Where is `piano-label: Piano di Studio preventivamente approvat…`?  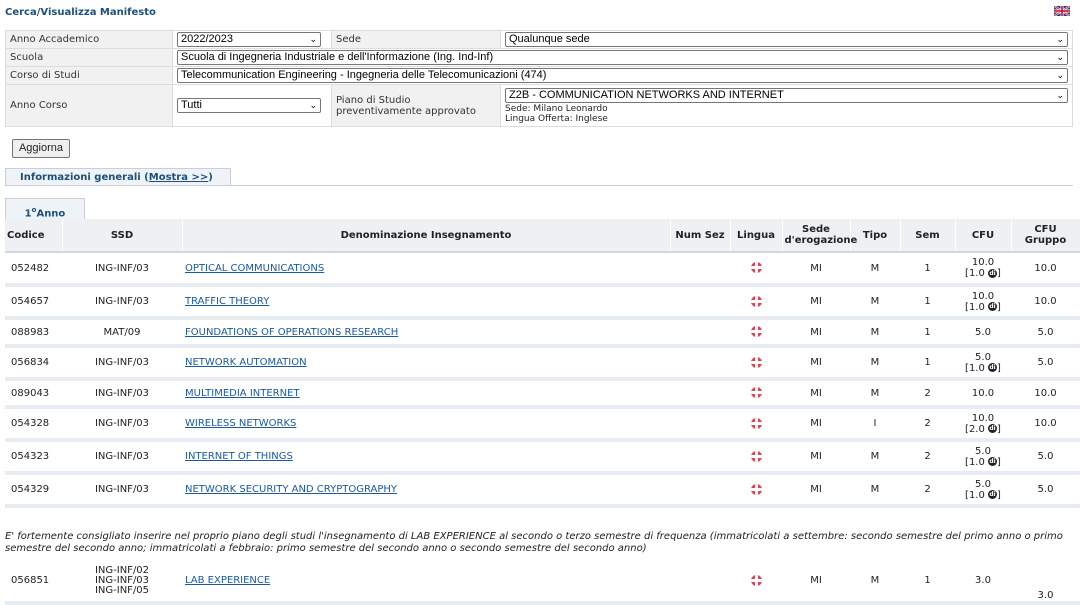
piano-label: Piano di Studio preventivamente approvat… is located at coordinates (416, 105).